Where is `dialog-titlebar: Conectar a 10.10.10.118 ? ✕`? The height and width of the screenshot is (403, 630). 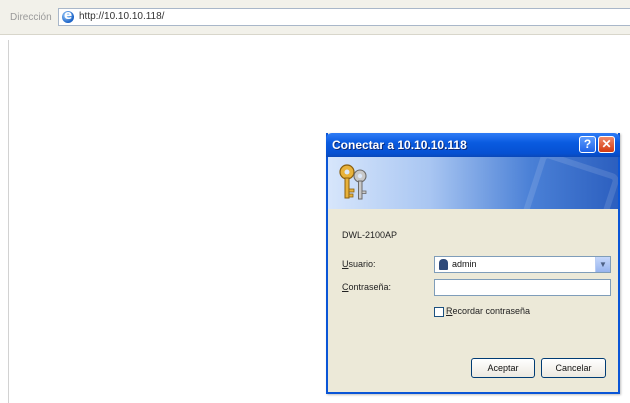 dialog-titlebar: Conectar a 10.10.10.118 ? ✕ is located at coordinates (473, 145).